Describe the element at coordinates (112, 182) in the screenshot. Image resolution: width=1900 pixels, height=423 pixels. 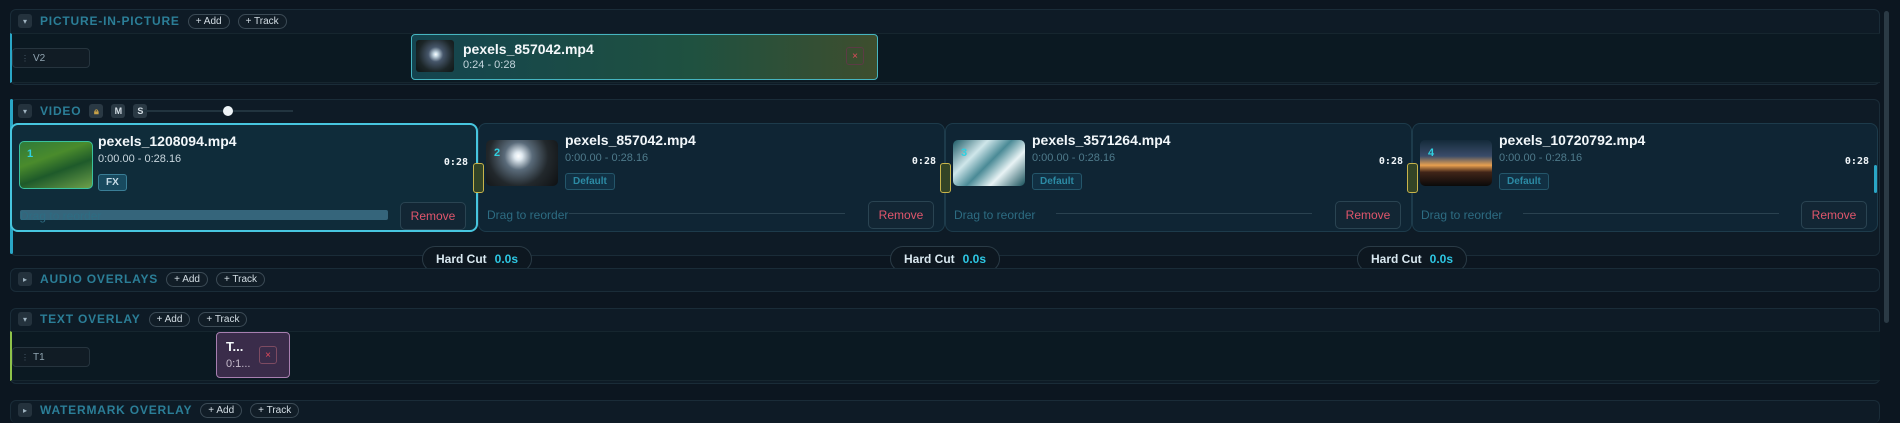
I see `clip-effect-badge: FX` at that location.